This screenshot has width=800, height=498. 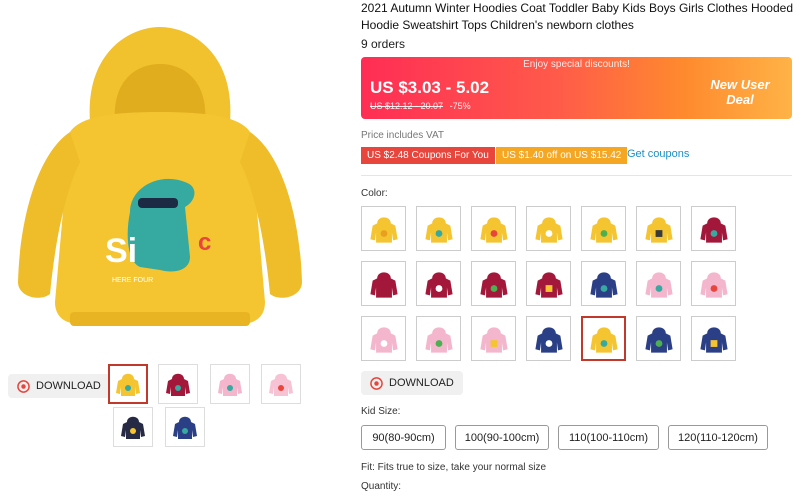 I want to click on order-count: 9 orders, so click(x=383, y=44).